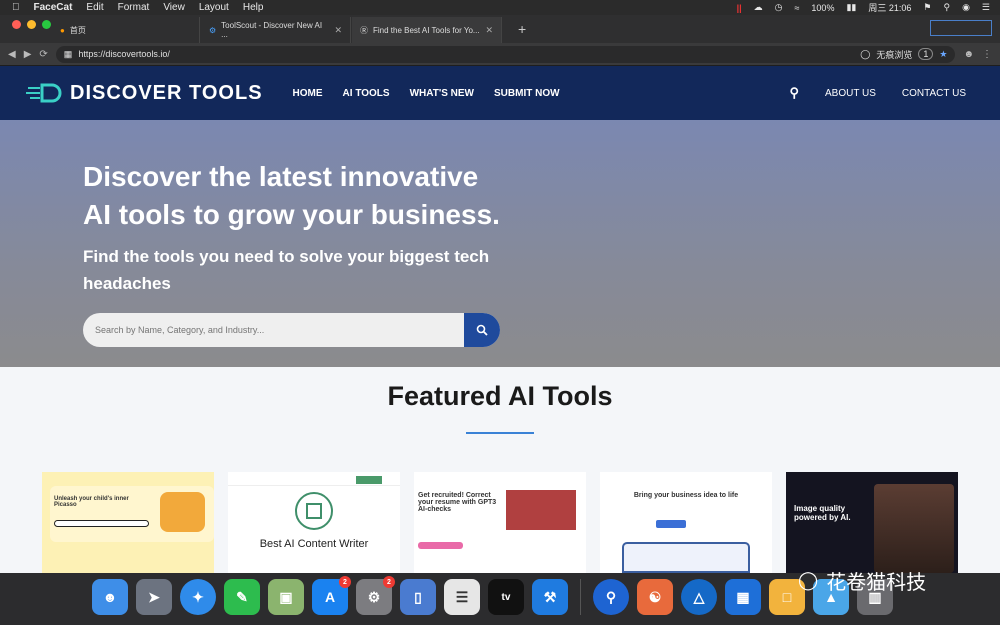 This screenshot has height=625, width=1000. Describe the element at coordinates (12, 54) in the screenshot. I see `back-icon: ◀` at that location.